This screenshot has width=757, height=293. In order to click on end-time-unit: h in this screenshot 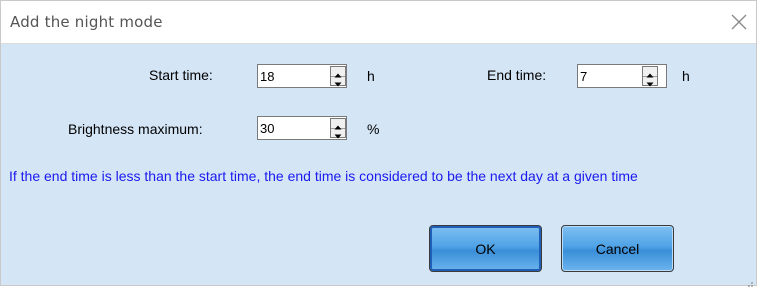, I will do `click(686, 76)`.